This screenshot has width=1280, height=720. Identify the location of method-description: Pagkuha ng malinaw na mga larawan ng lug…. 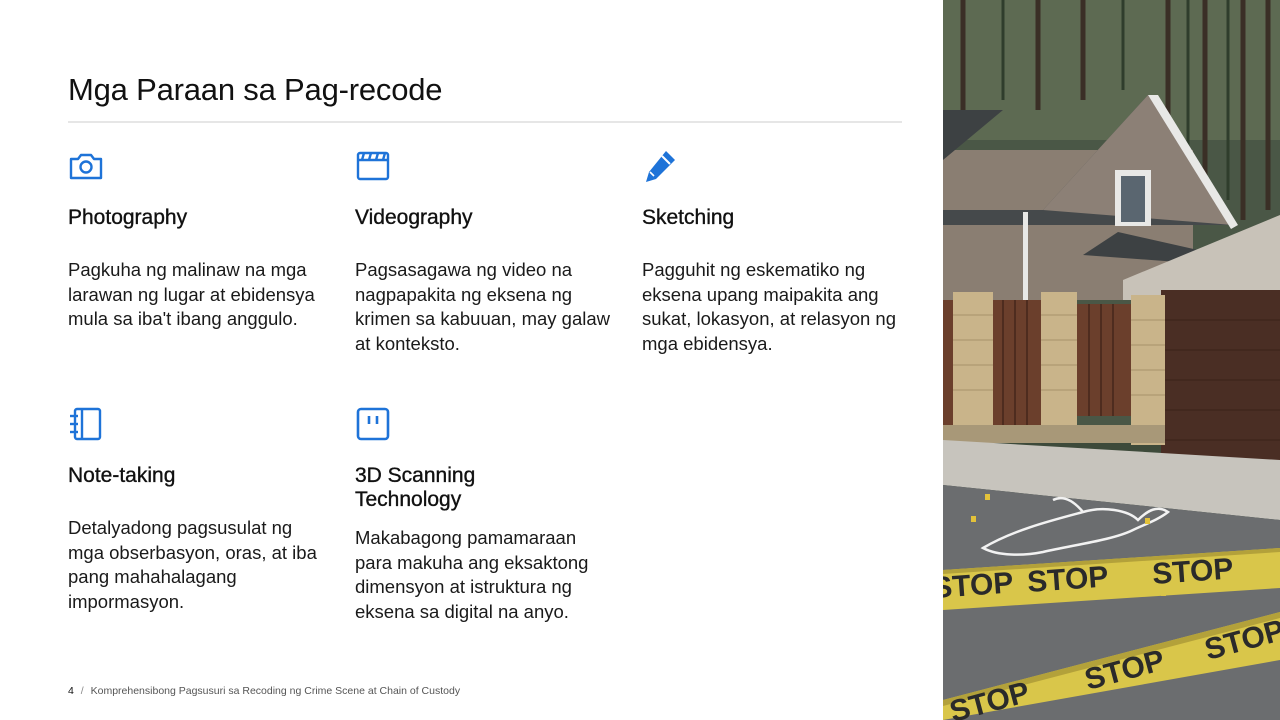
(191, 294).